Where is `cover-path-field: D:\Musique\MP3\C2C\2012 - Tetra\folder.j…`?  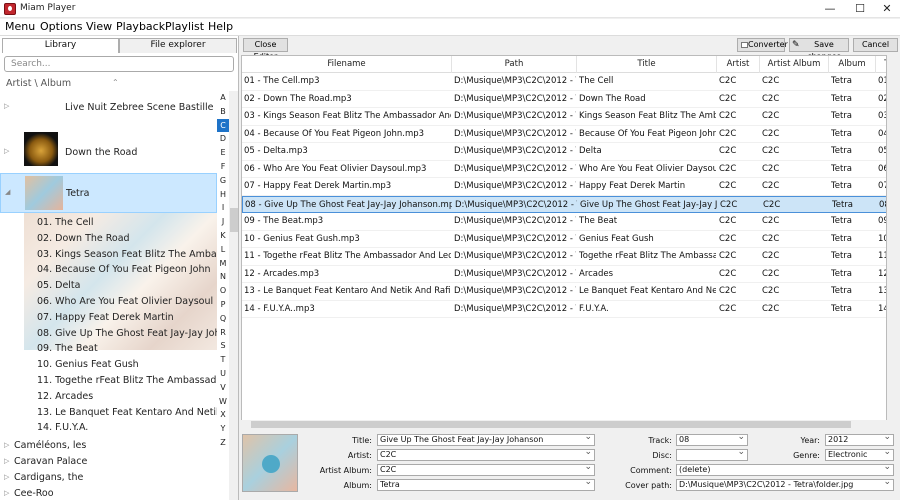 cover-path-field: D:\Musique\MP3\C2C\2012 - Tetra\folder.j… is located at coordinates (785, 485).